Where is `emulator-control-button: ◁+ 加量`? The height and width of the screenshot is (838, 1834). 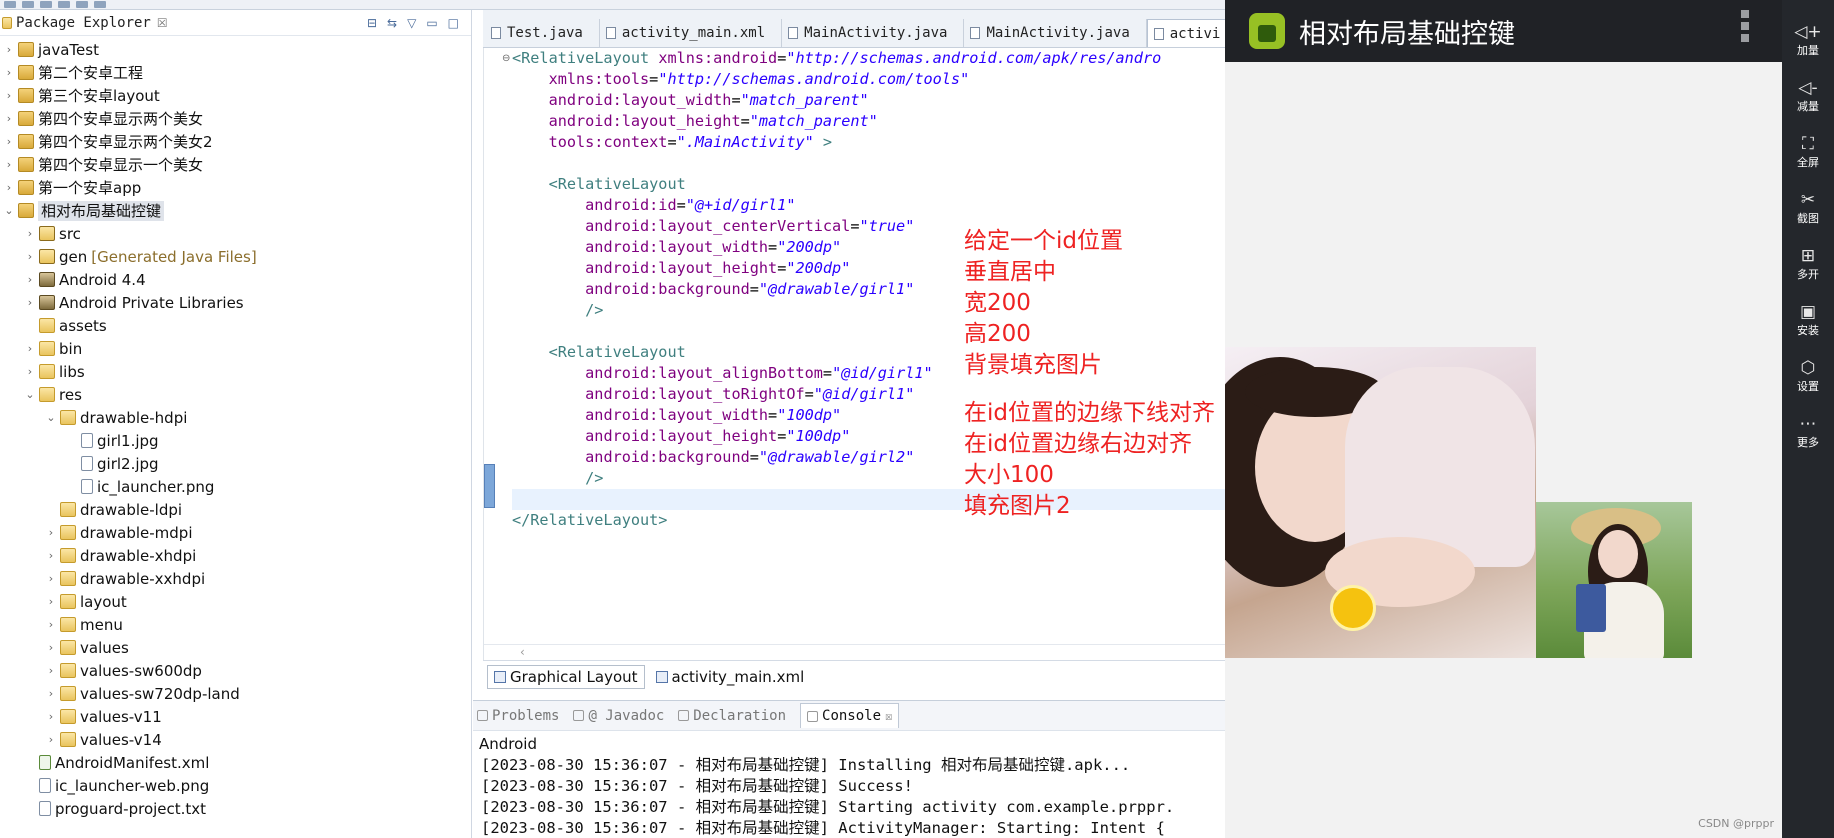
emulator-control-button: ◁+ 加量 is located at coordinates (1808, 39).